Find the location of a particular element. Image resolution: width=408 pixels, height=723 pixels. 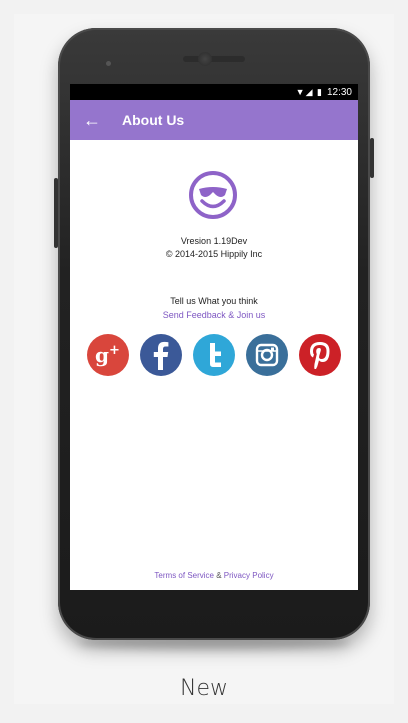

smiley-sunglasses-icon is located at coordinates (213, 195).